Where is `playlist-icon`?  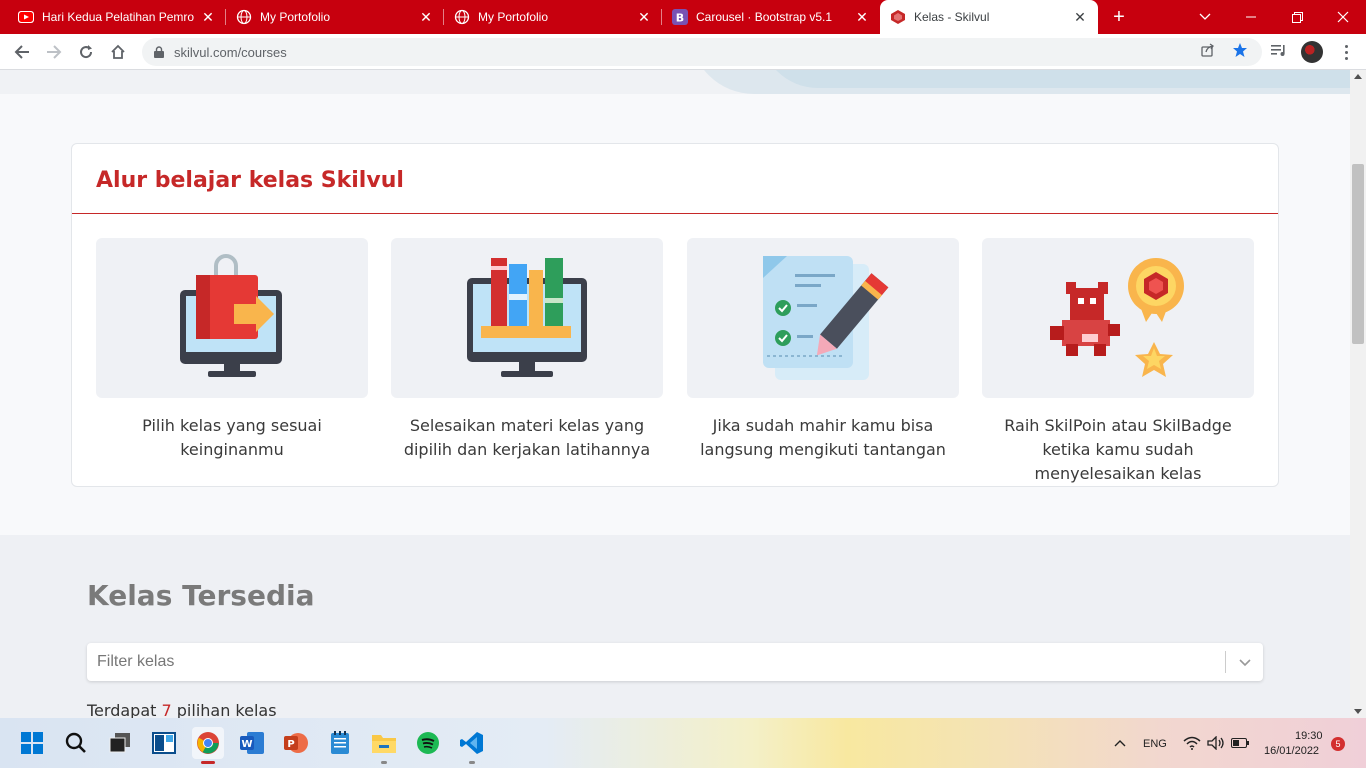 playlist-icon is located at coordinates (1278, 50).